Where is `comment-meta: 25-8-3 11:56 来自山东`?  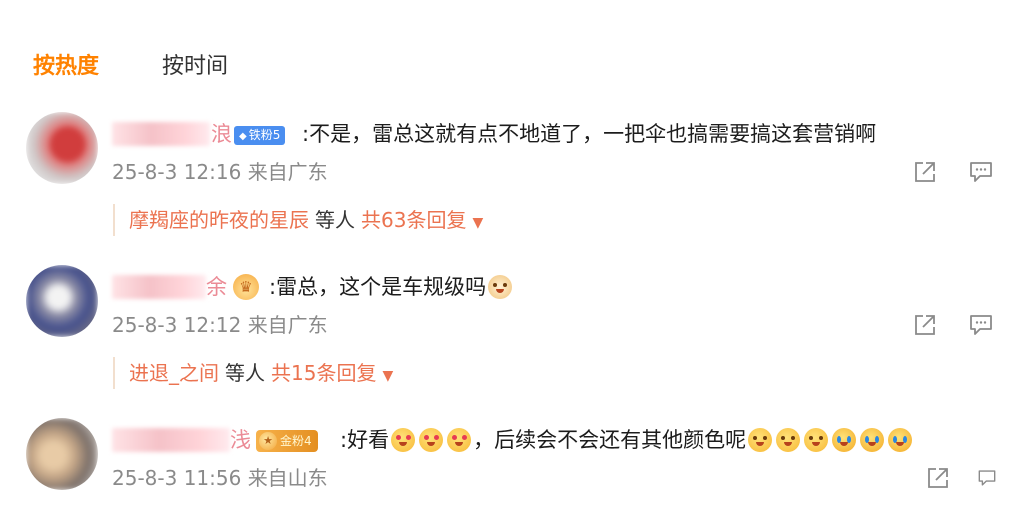 comment-meta: 25-8-3 11:56 来自山东 is located at coordinates (220, 478).